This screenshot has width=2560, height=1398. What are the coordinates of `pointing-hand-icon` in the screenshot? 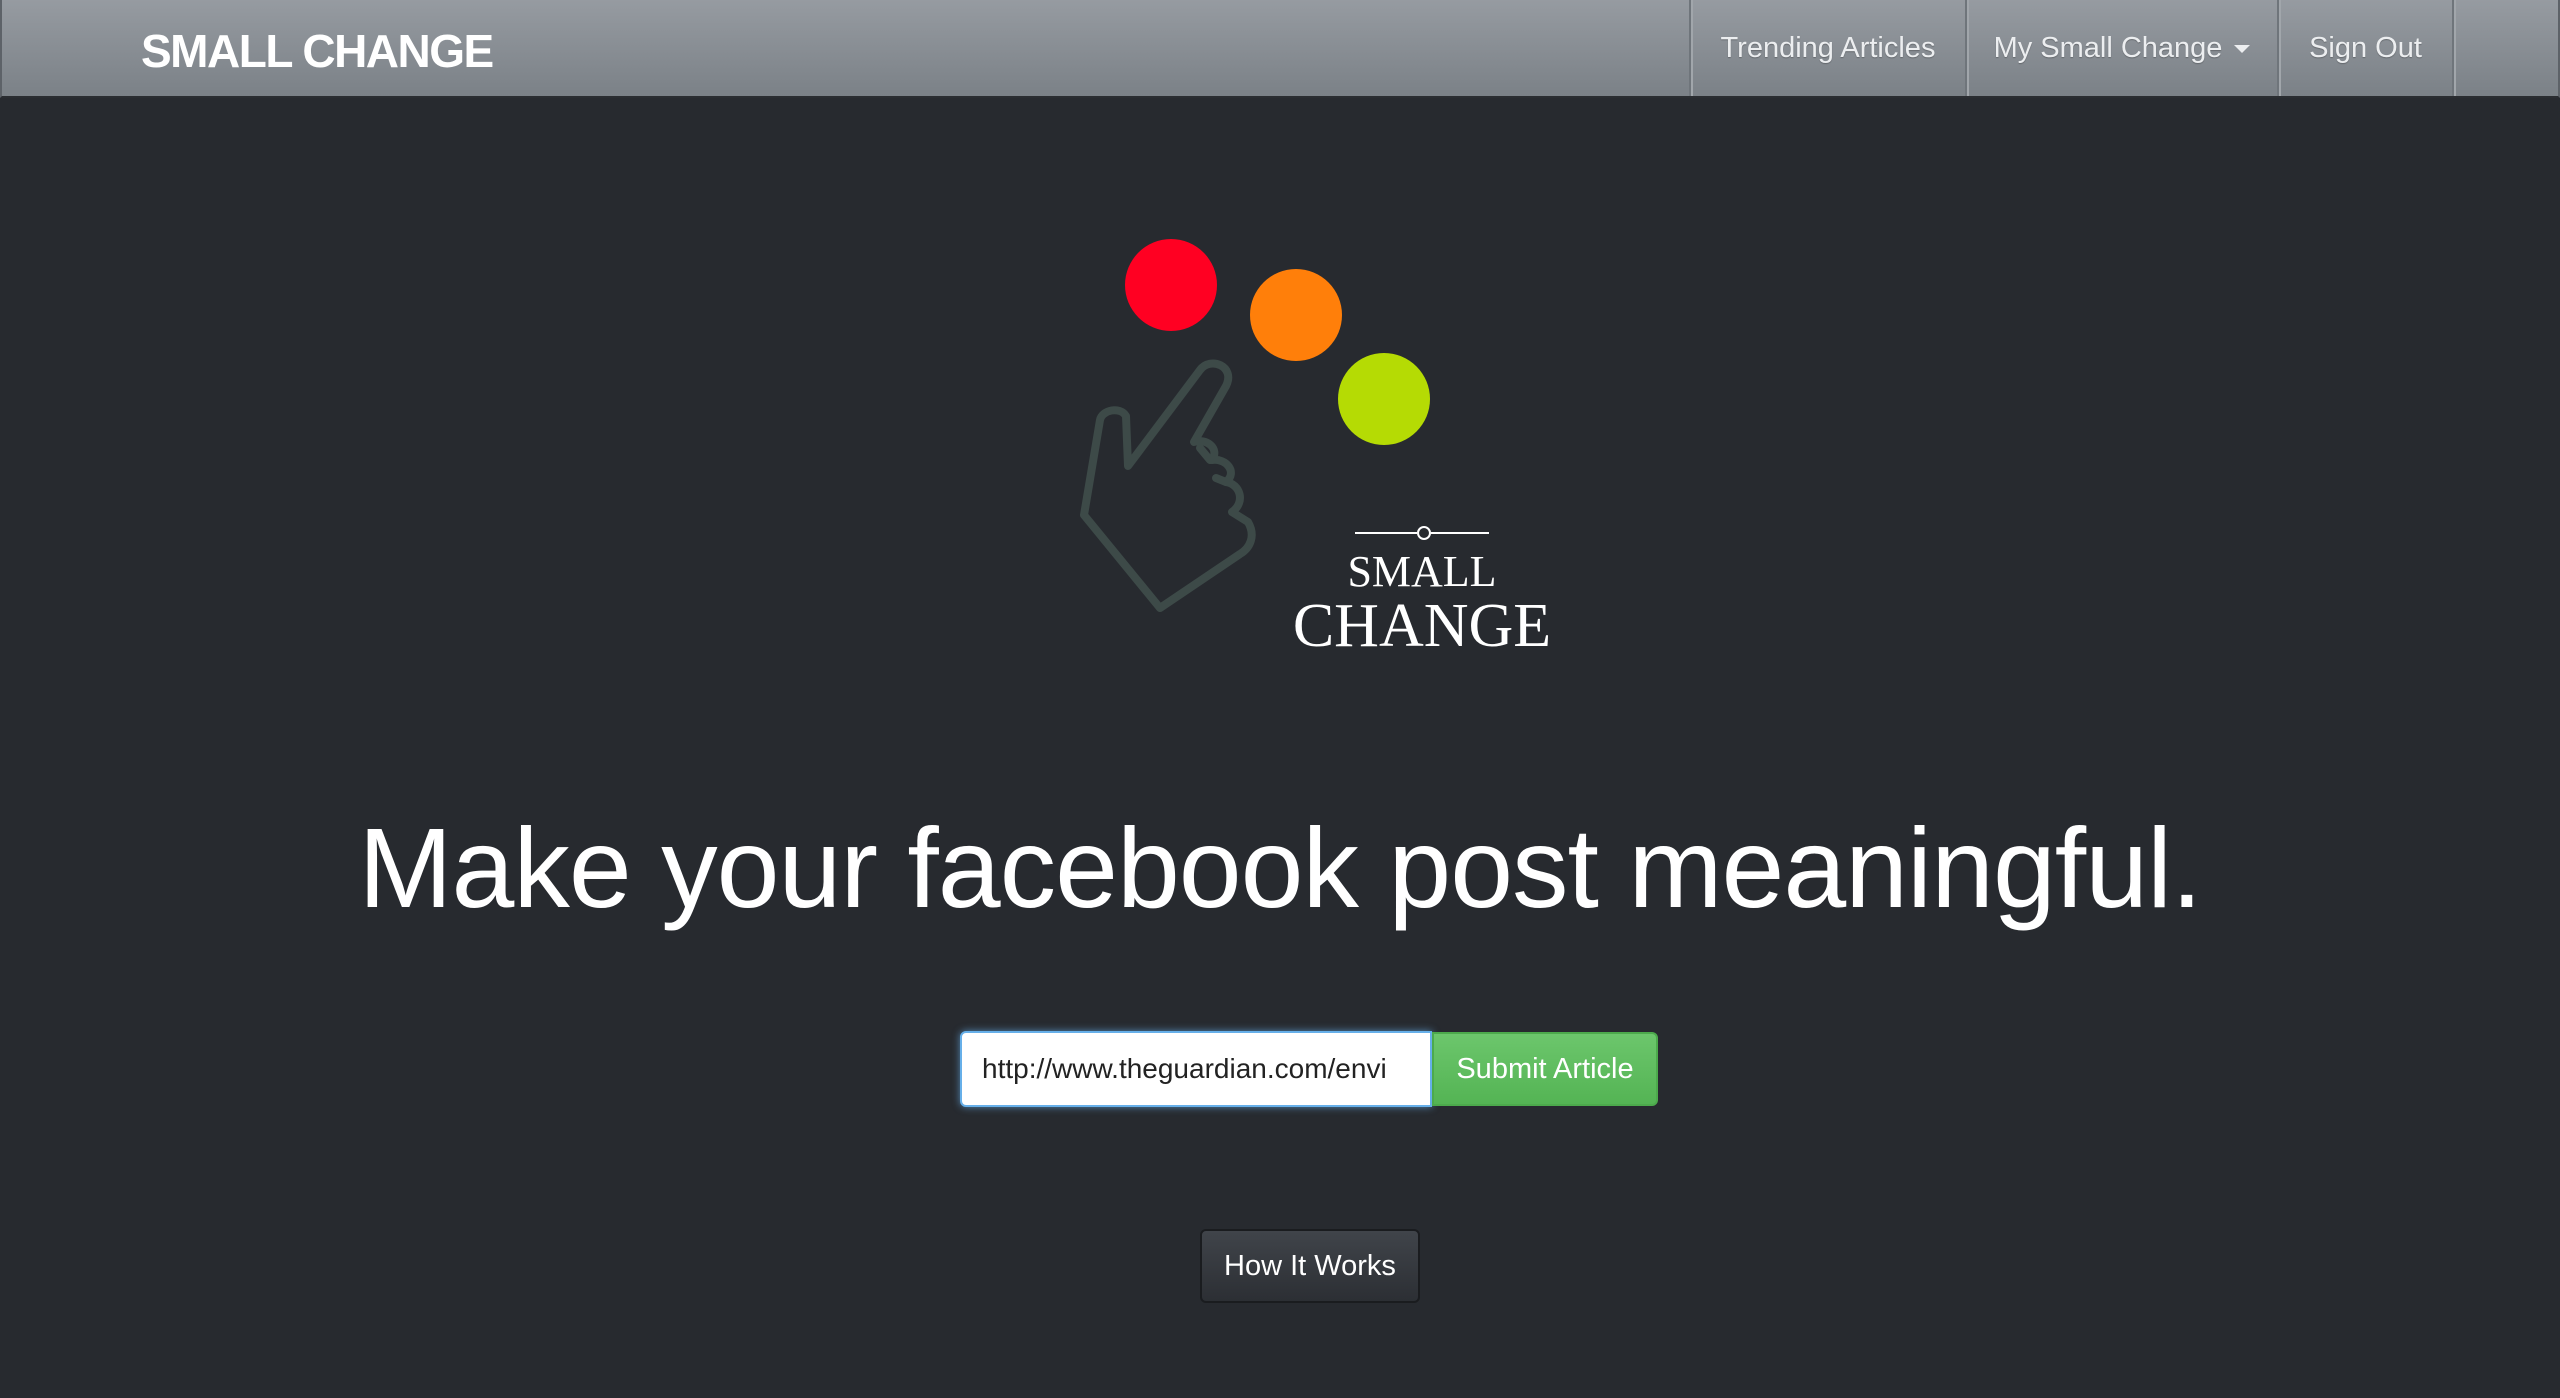 It's located at (1168, 485).